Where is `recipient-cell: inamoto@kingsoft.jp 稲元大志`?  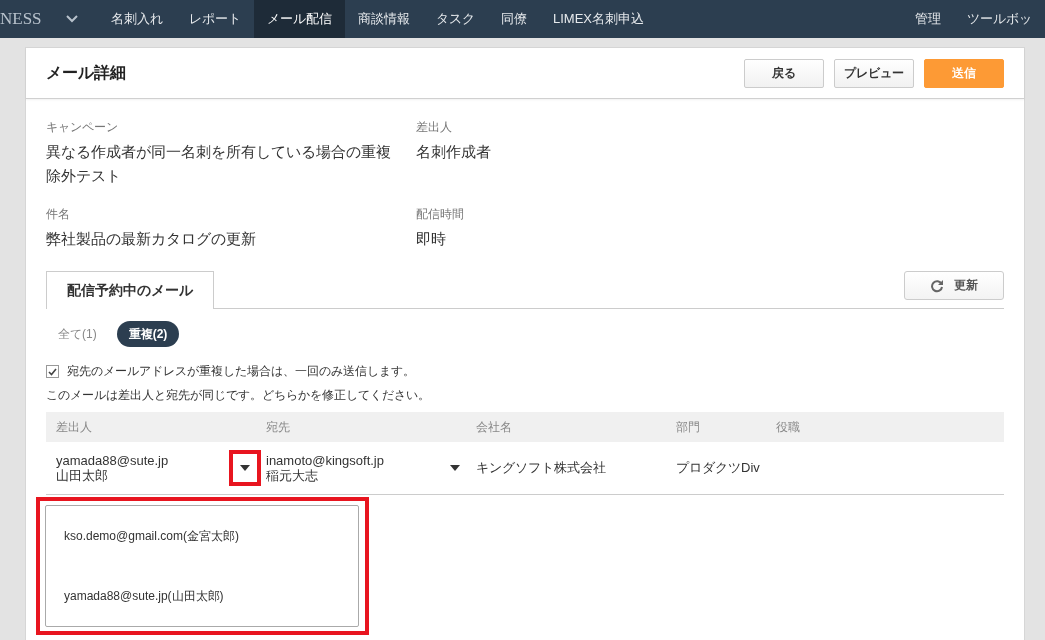
recipient-cell: inamoto@kingsoft.jp 稲元大志 is located at coordinates (325, 468).